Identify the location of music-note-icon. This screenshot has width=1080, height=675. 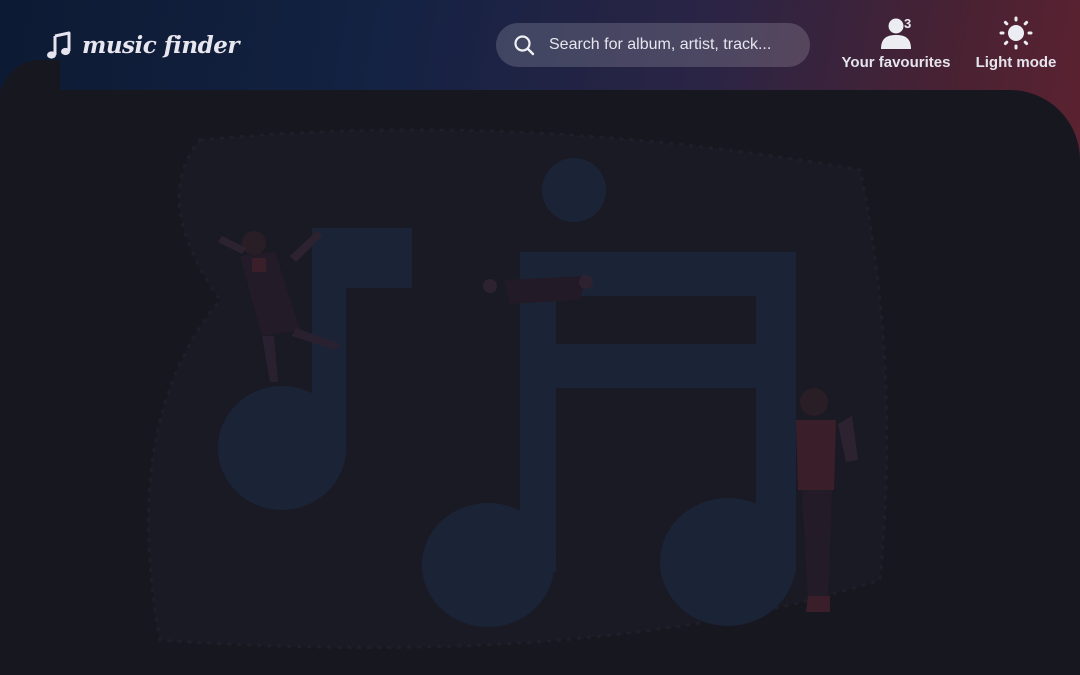
(59, 45).